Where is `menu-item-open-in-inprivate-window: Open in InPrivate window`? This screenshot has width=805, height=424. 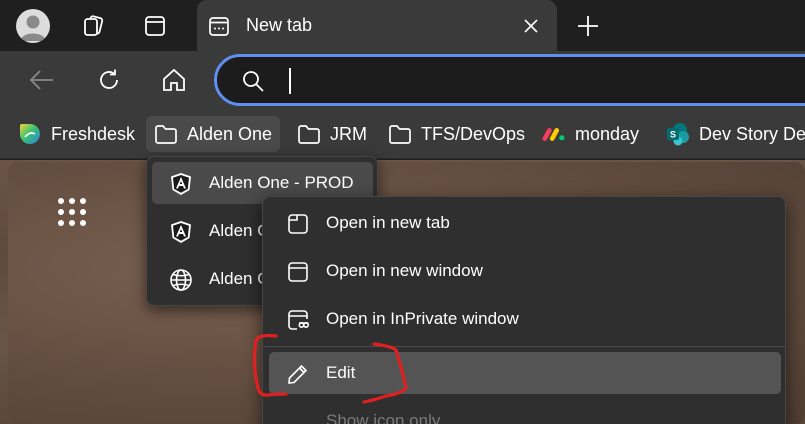
menu-item-open-in-inprivate-window: Open in InPrivate window is located at coordinates (525, 319).